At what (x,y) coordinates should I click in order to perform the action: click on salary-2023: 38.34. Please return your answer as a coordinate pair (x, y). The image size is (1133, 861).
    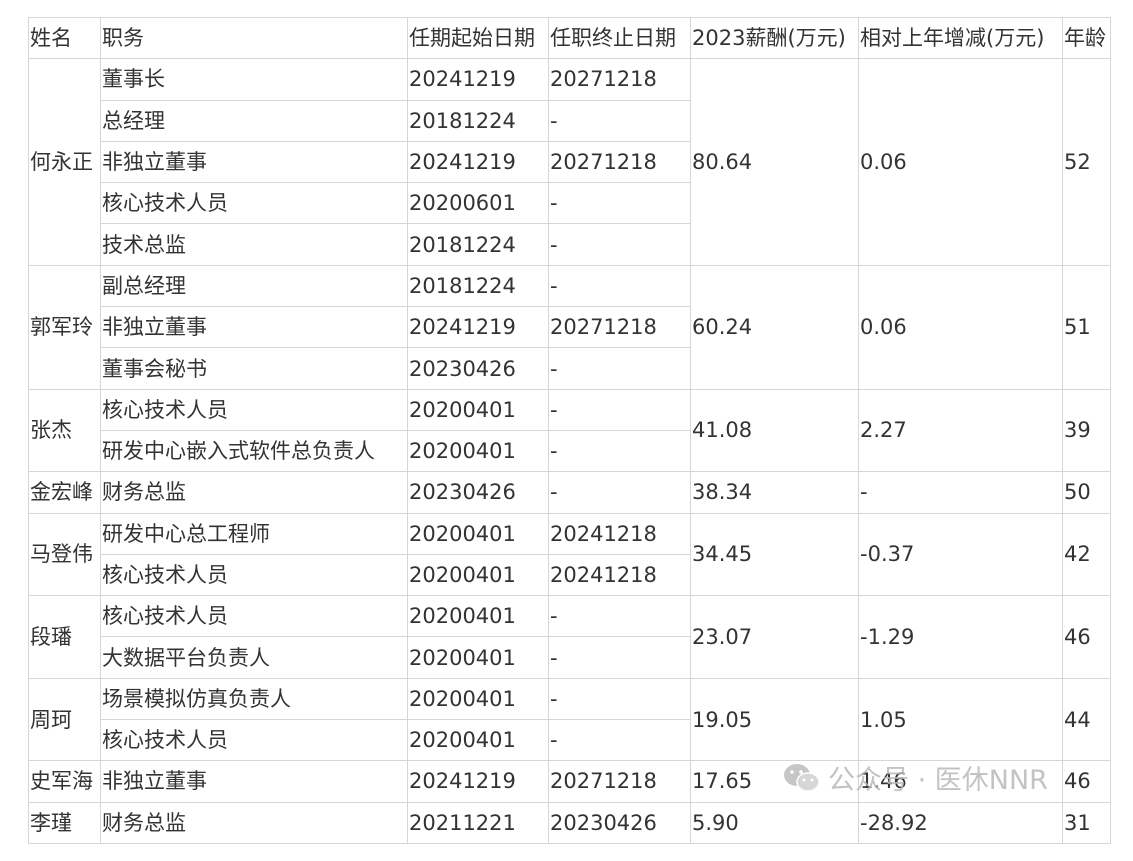
    Looking at the image, I should click on (774, 492).